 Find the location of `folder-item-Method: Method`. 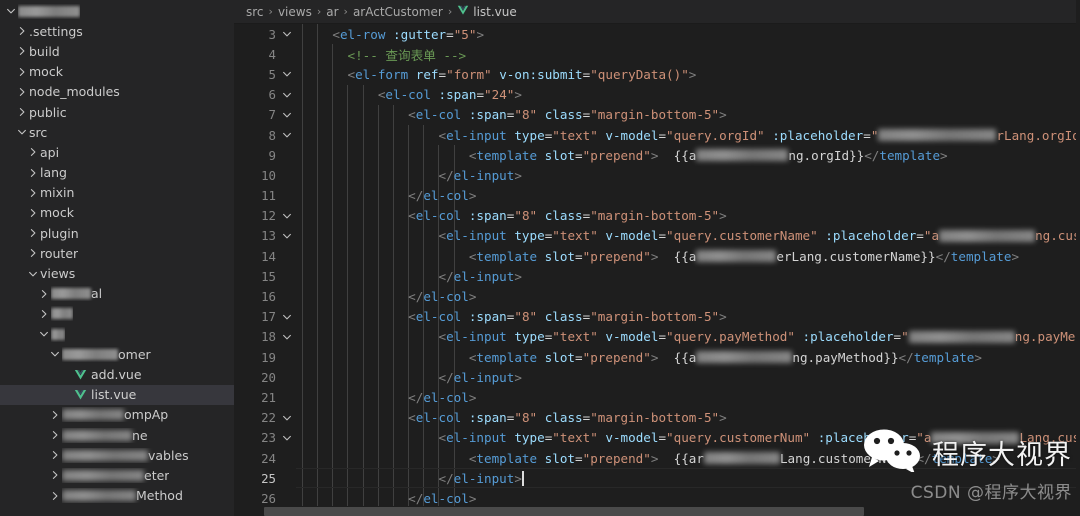

folder-item-Method: Method is located at coordinates (117, 496).